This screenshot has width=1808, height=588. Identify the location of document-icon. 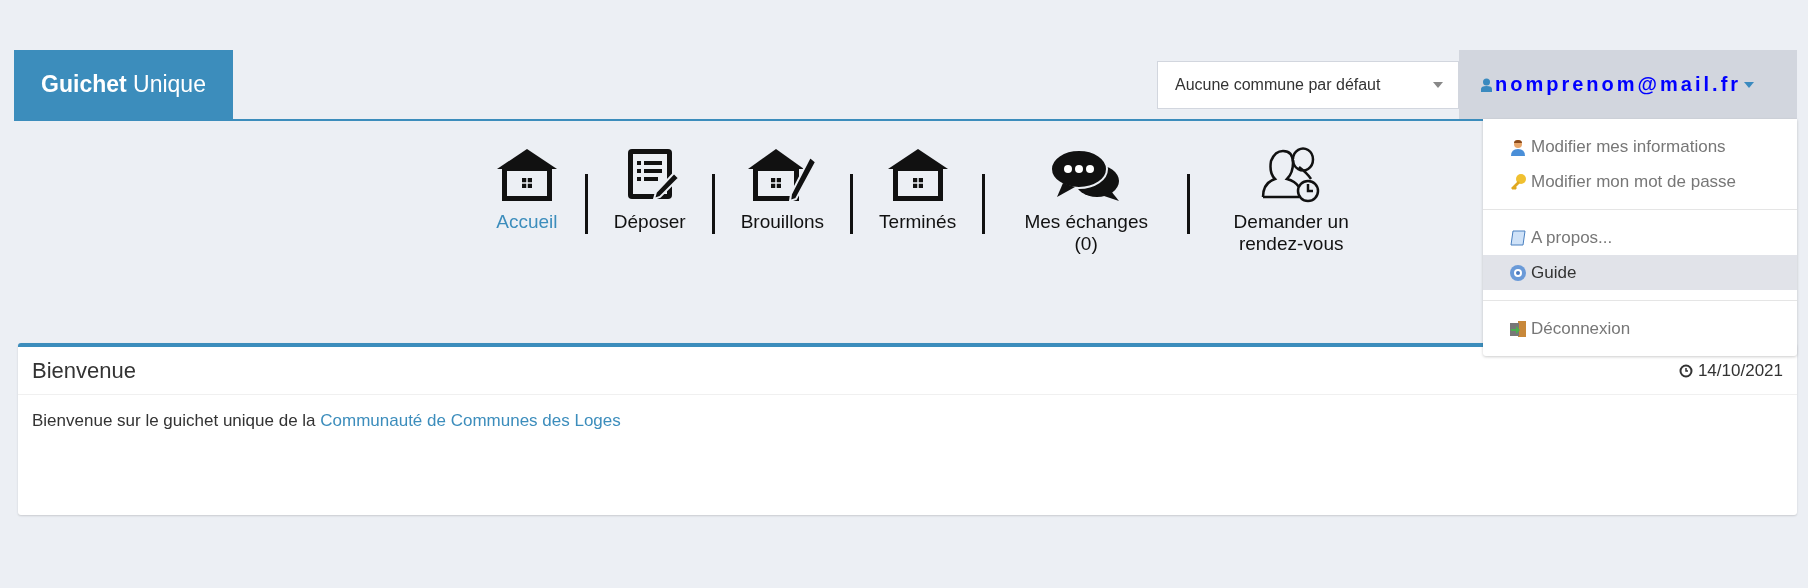
(1518, 237).